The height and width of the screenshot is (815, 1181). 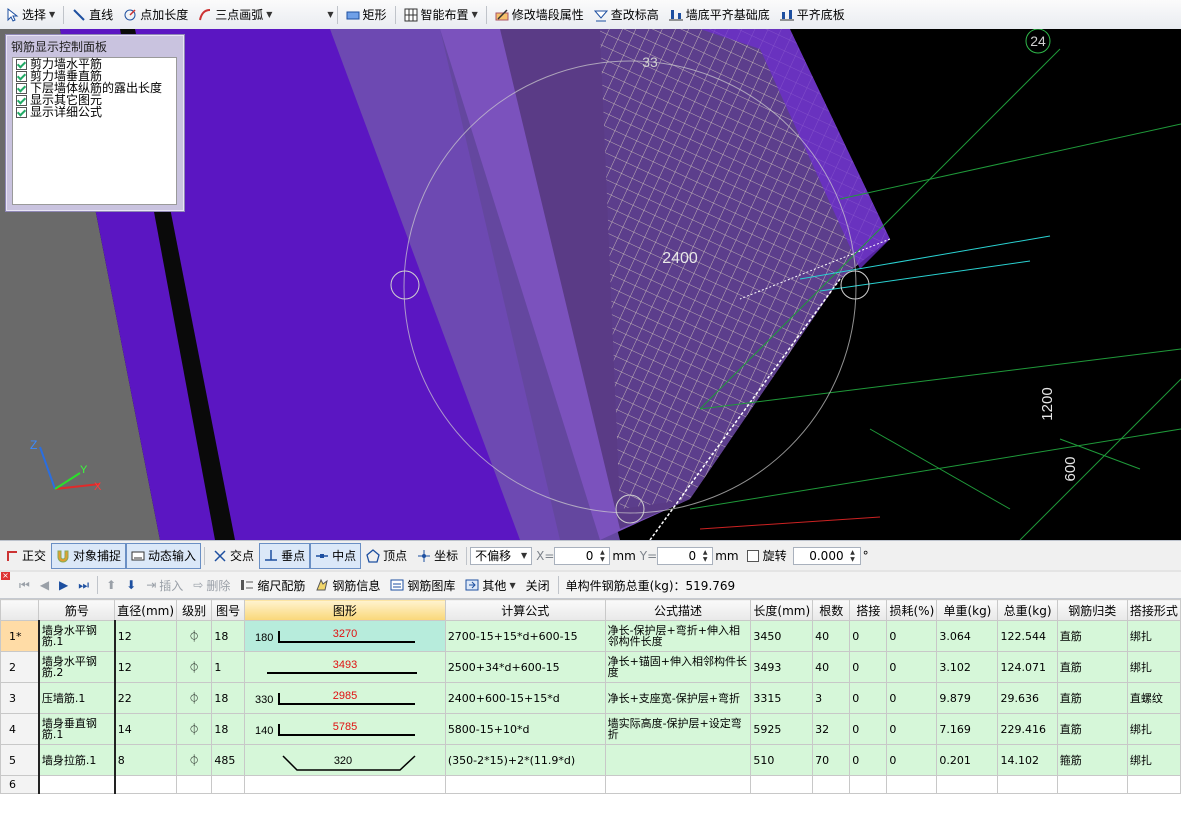 I want to click on description-cell: 净长-保护层+弯折+伸入相邻构件长度, so click(x=678, y=636).